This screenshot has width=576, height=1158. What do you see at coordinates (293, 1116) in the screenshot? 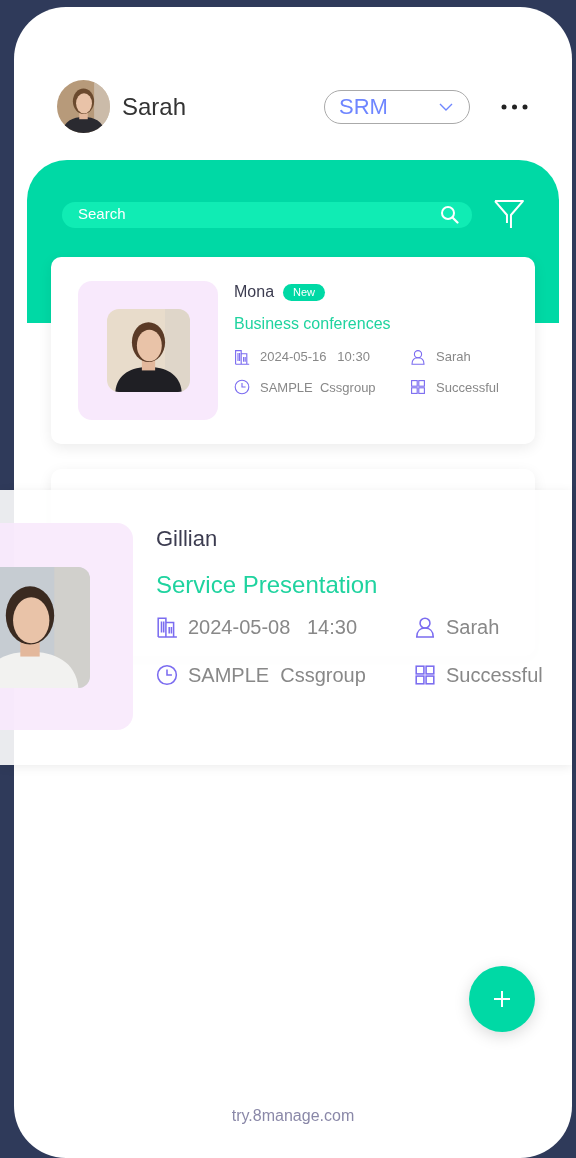
I see `footer-text: try.8manage.com` at bounding box center [293, 1116].